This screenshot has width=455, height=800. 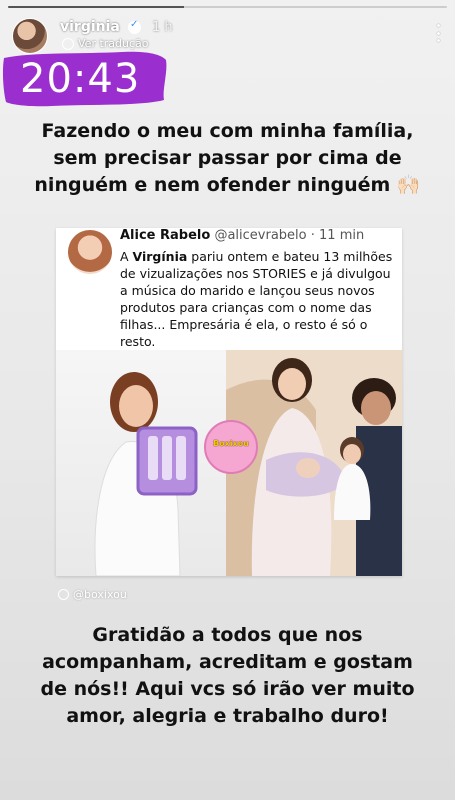 What do you see at coordinates (80, 79) in the screenshot?
I see `clock-time: 20:43` at bounding box center [80, 79].